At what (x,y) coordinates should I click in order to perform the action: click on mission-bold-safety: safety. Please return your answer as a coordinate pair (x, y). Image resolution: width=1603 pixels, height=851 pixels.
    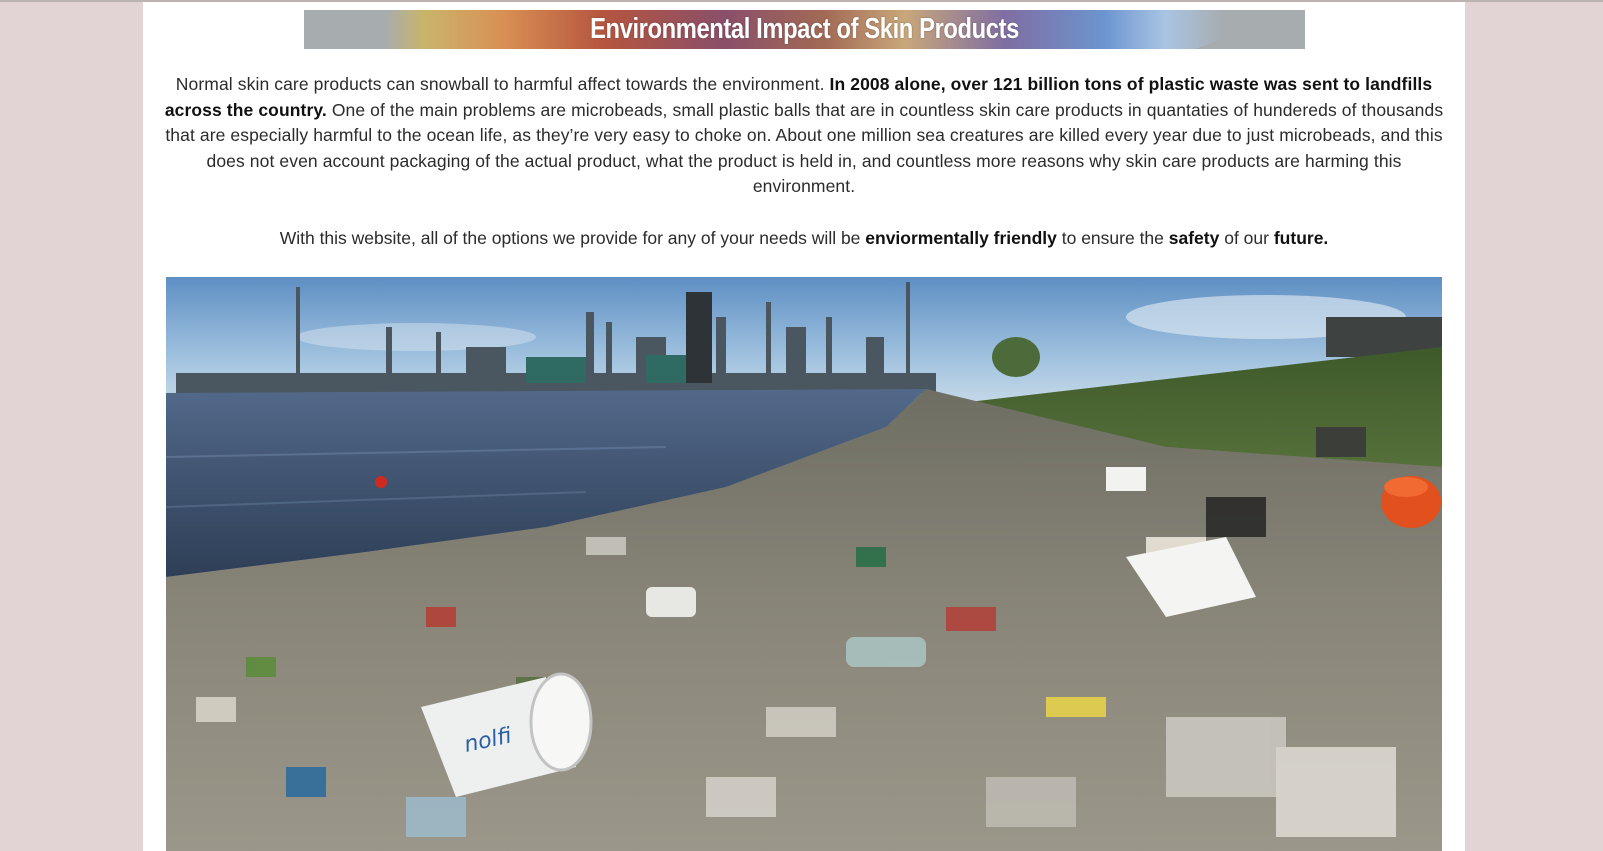
    Looking at the image, I should click on (1194, 238).